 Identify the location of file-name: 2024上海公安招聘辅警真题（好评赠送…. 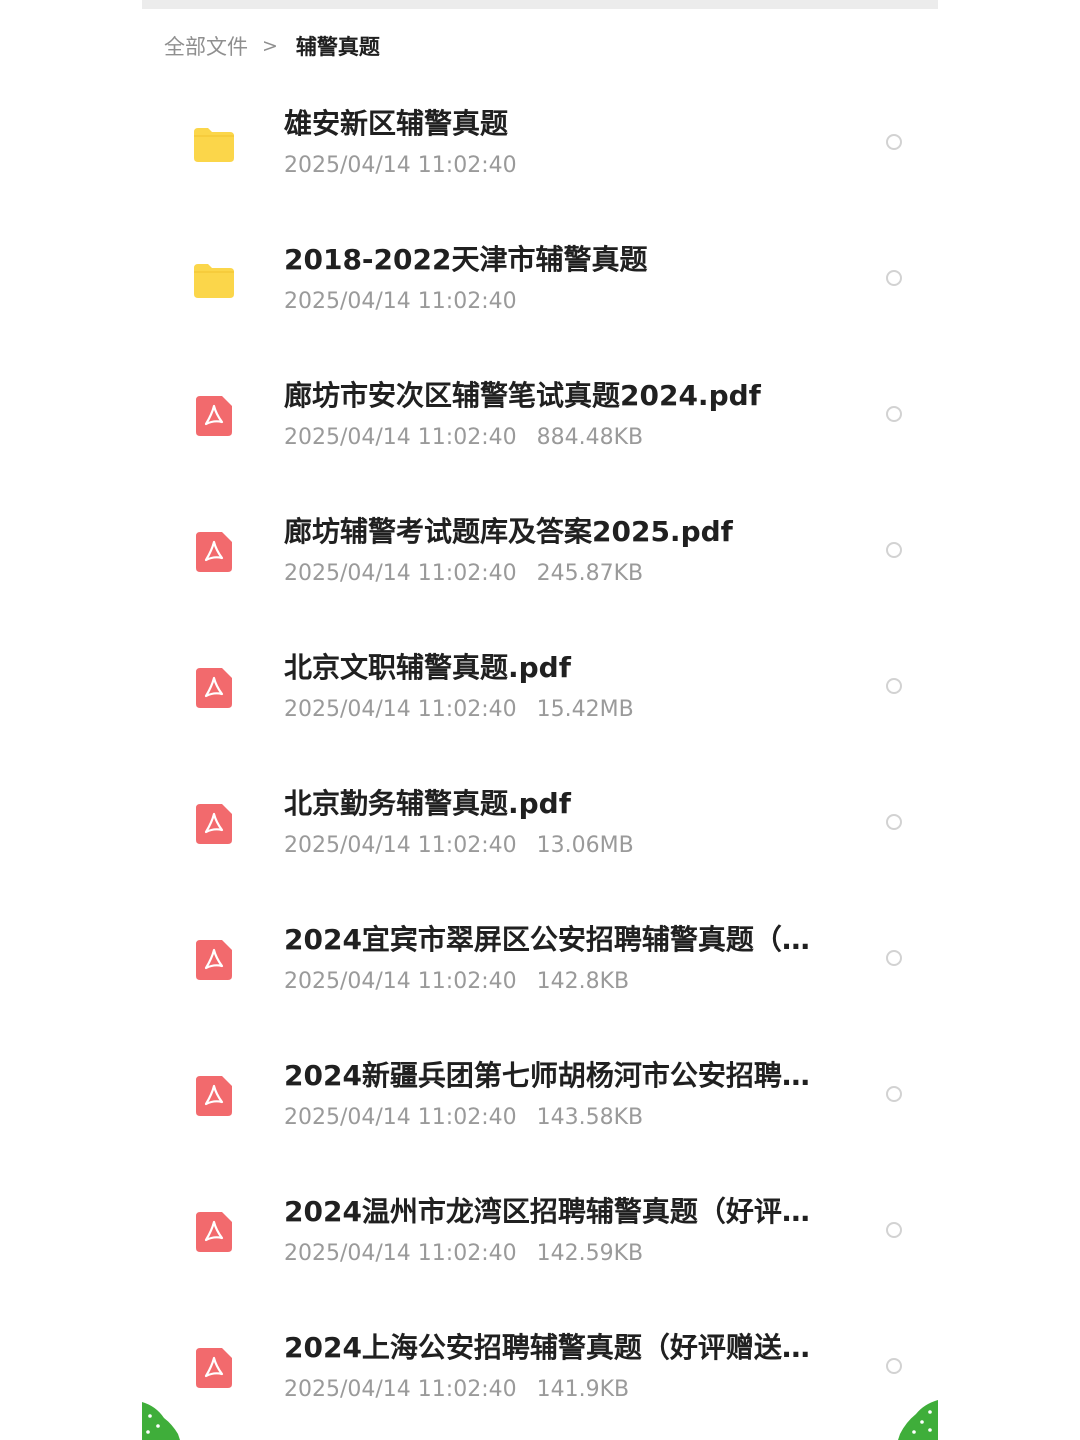
(547, 1347).